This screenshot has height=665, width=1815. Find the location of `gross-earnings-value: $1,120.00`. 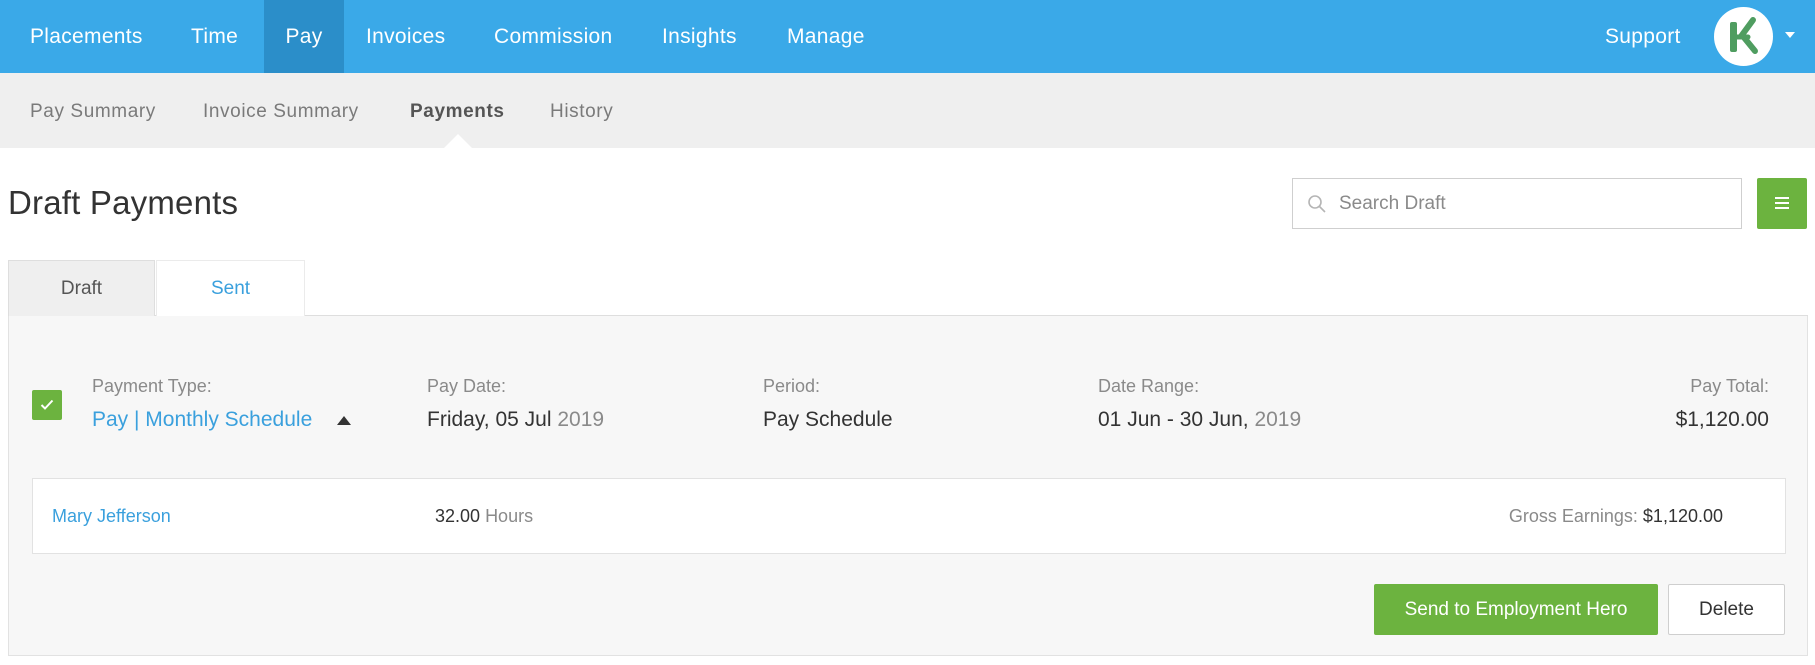

gross-earnings-value: $1,120.00 is located at coordinates (1682, 516).